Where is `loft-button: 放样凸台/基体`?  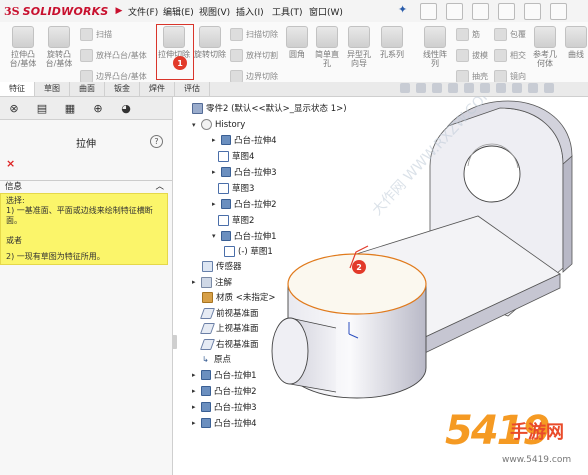 loft-button: 放样凸台/基体 is located at coordinates (113, 55).